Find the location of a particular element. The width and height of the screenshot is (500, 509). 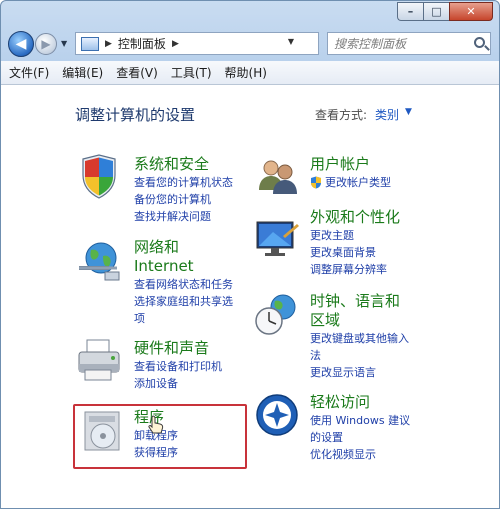

close-icon: ✕ is located at coordinates (471, 11).